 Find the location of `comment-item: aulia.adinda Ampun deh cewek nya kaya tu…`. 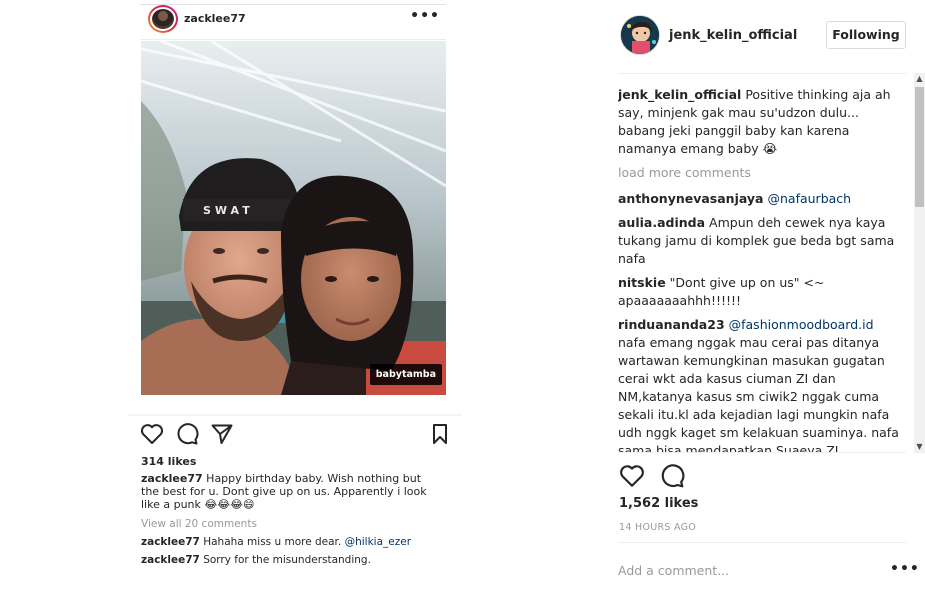

comment-item: aulia.adinda Ampun deh cewek nya kaya tu… is located at coordinates (763, 241).